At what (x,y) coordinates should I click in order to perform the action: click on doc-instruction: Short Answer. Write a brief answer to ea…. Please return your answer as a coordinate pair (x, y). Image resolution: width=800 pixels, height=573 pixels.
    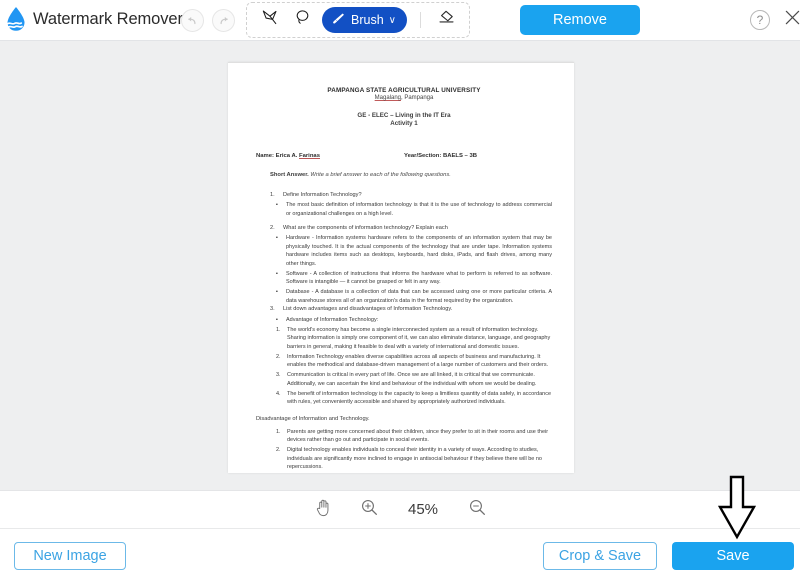
    Looking at the image, I should click on (411, 175).